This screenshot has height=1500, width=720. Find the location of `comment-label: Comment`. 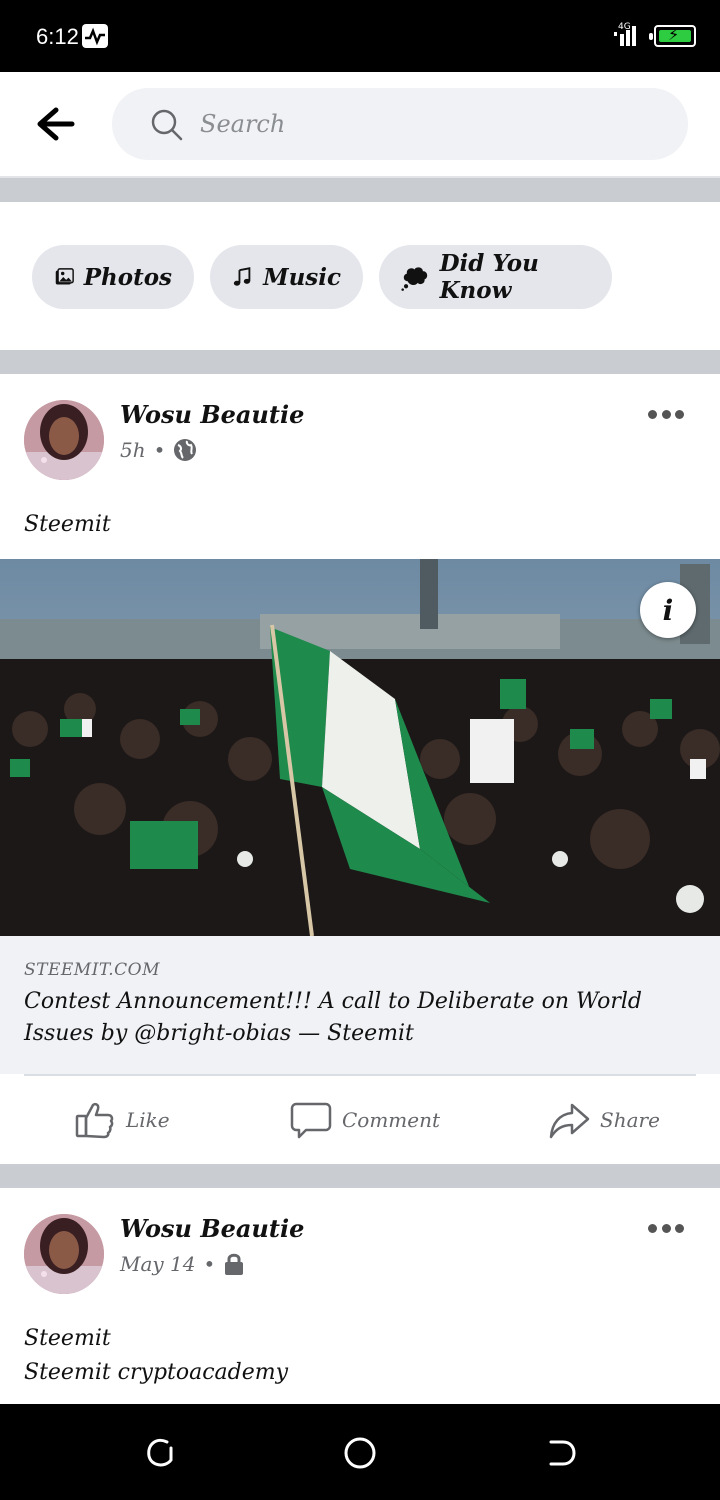

comment-label: Comment is located at coordinates (391, 1120).